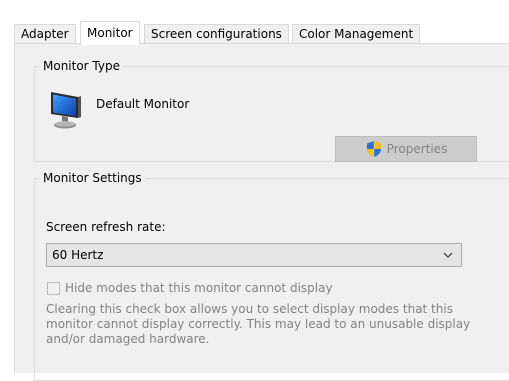 The height and width of the screenshot is (381, 509). I want to click on properties-button-label: Properties, so click(417, 149).